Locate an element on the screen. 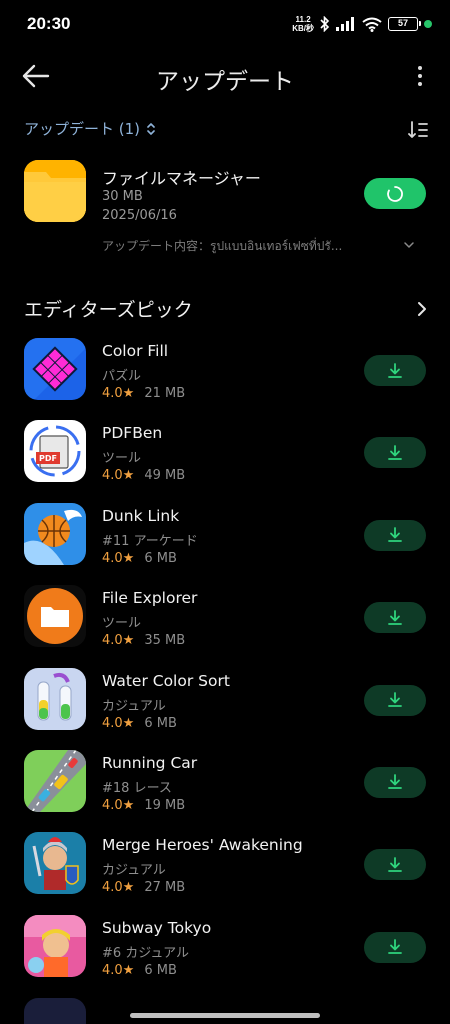 This screenshot has height=1024, width=450. app-name: PDFBen is located at coordinates (132, 433).